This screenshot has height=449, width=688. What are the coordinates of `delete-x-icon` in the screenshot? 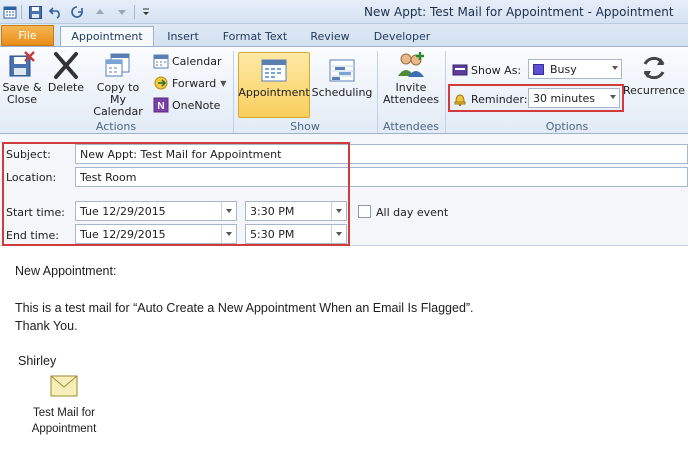 It's located at (66, 65).